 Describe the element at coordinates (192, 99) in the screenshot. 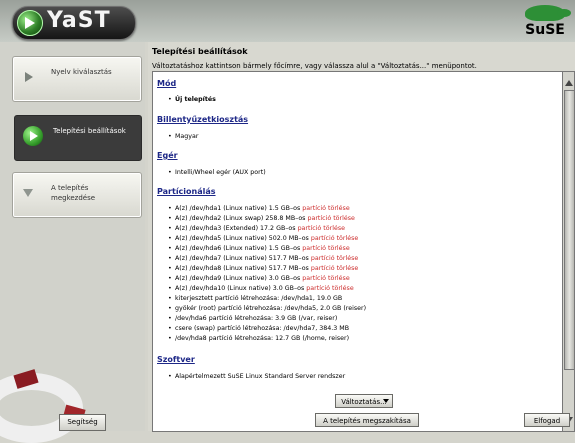

I see `mode-item: • Új telepítés` at that location.